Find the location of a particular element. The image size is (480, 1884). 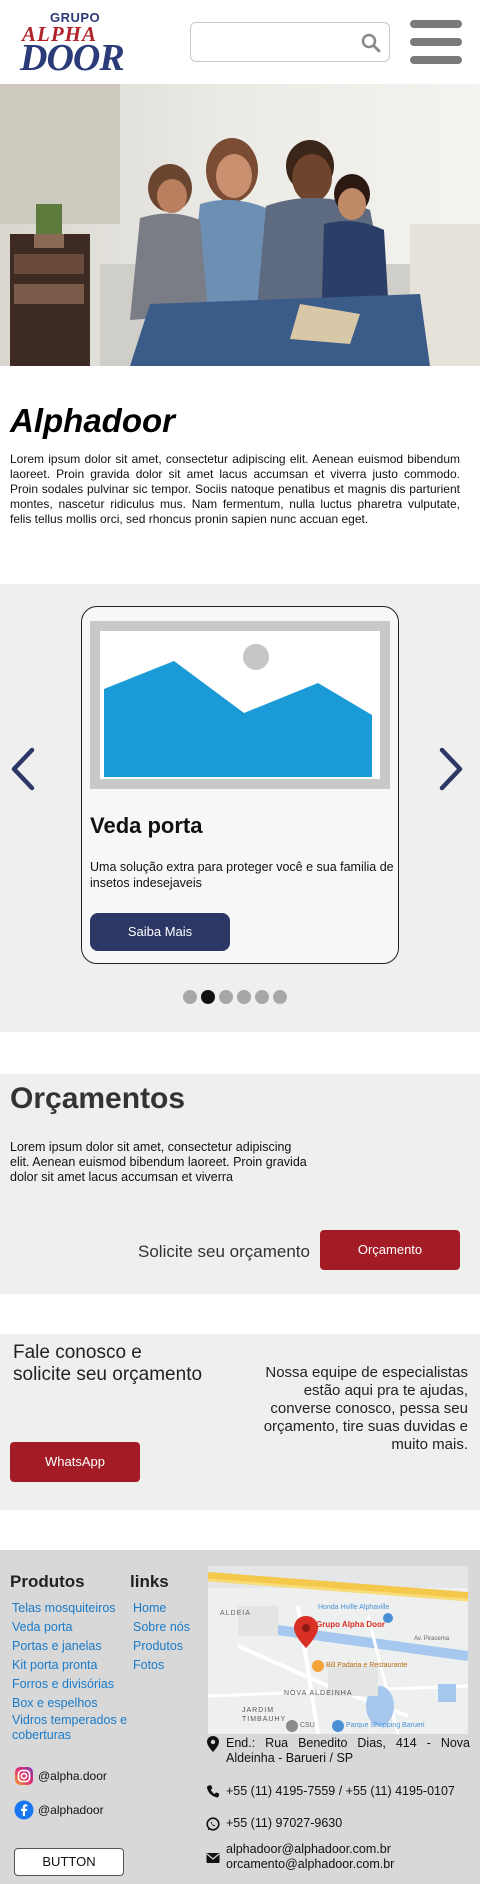

site-header: GRUPO ALPHA DOOR is located at coordinates (240, 42).